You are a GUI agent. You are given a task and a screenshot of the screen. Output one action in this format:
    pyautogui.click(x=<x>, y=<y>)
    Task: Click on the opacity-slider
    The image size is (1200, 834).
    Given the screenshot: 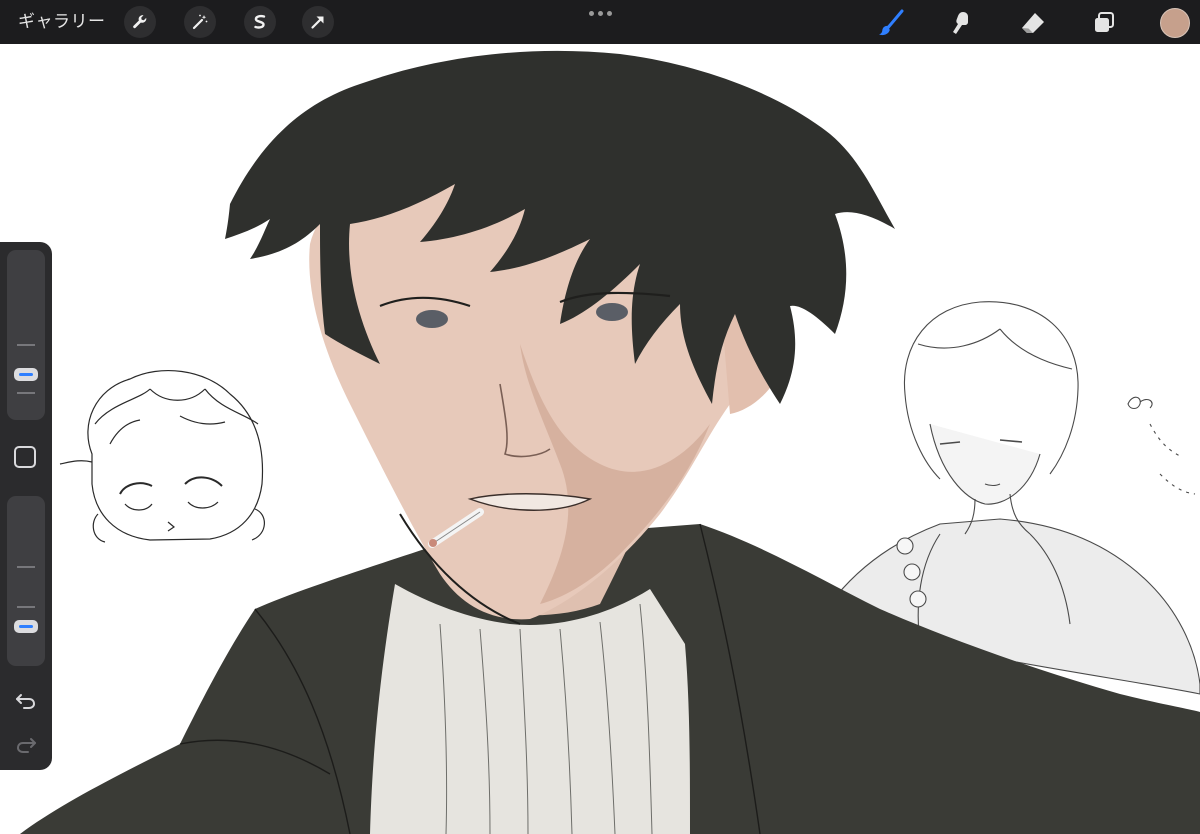 What is the action you would take?
    pyautogui.click(x=26, y=581)
    